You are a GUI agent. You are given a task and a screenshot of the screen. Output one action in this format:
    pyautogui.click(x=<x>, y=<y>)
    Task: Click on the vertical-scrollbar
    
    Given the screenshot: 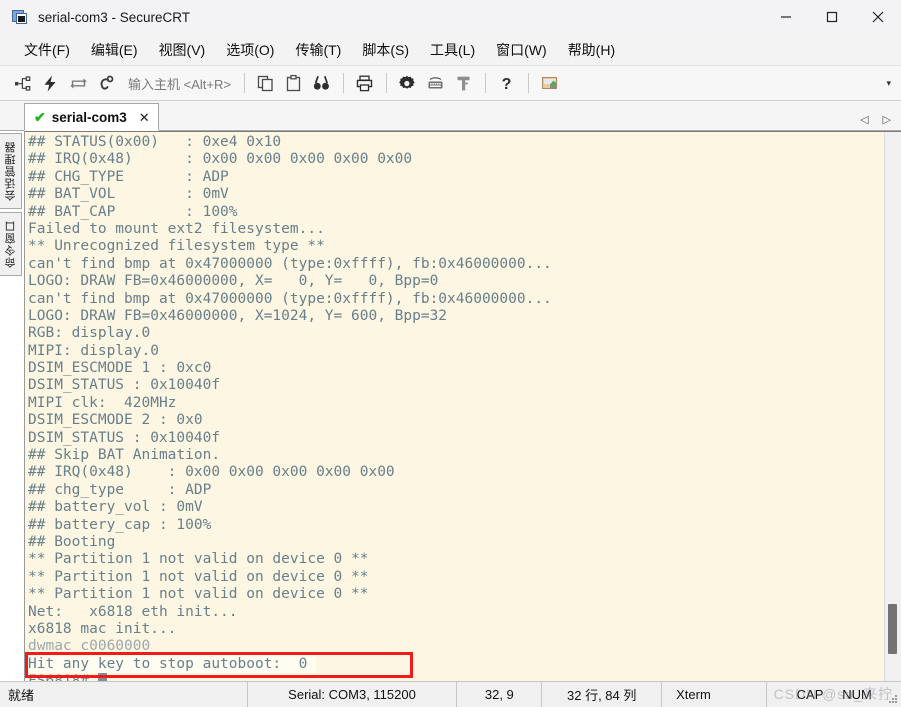 What is the action you would take?
    pyautogui.click(x=892, y=406)
    